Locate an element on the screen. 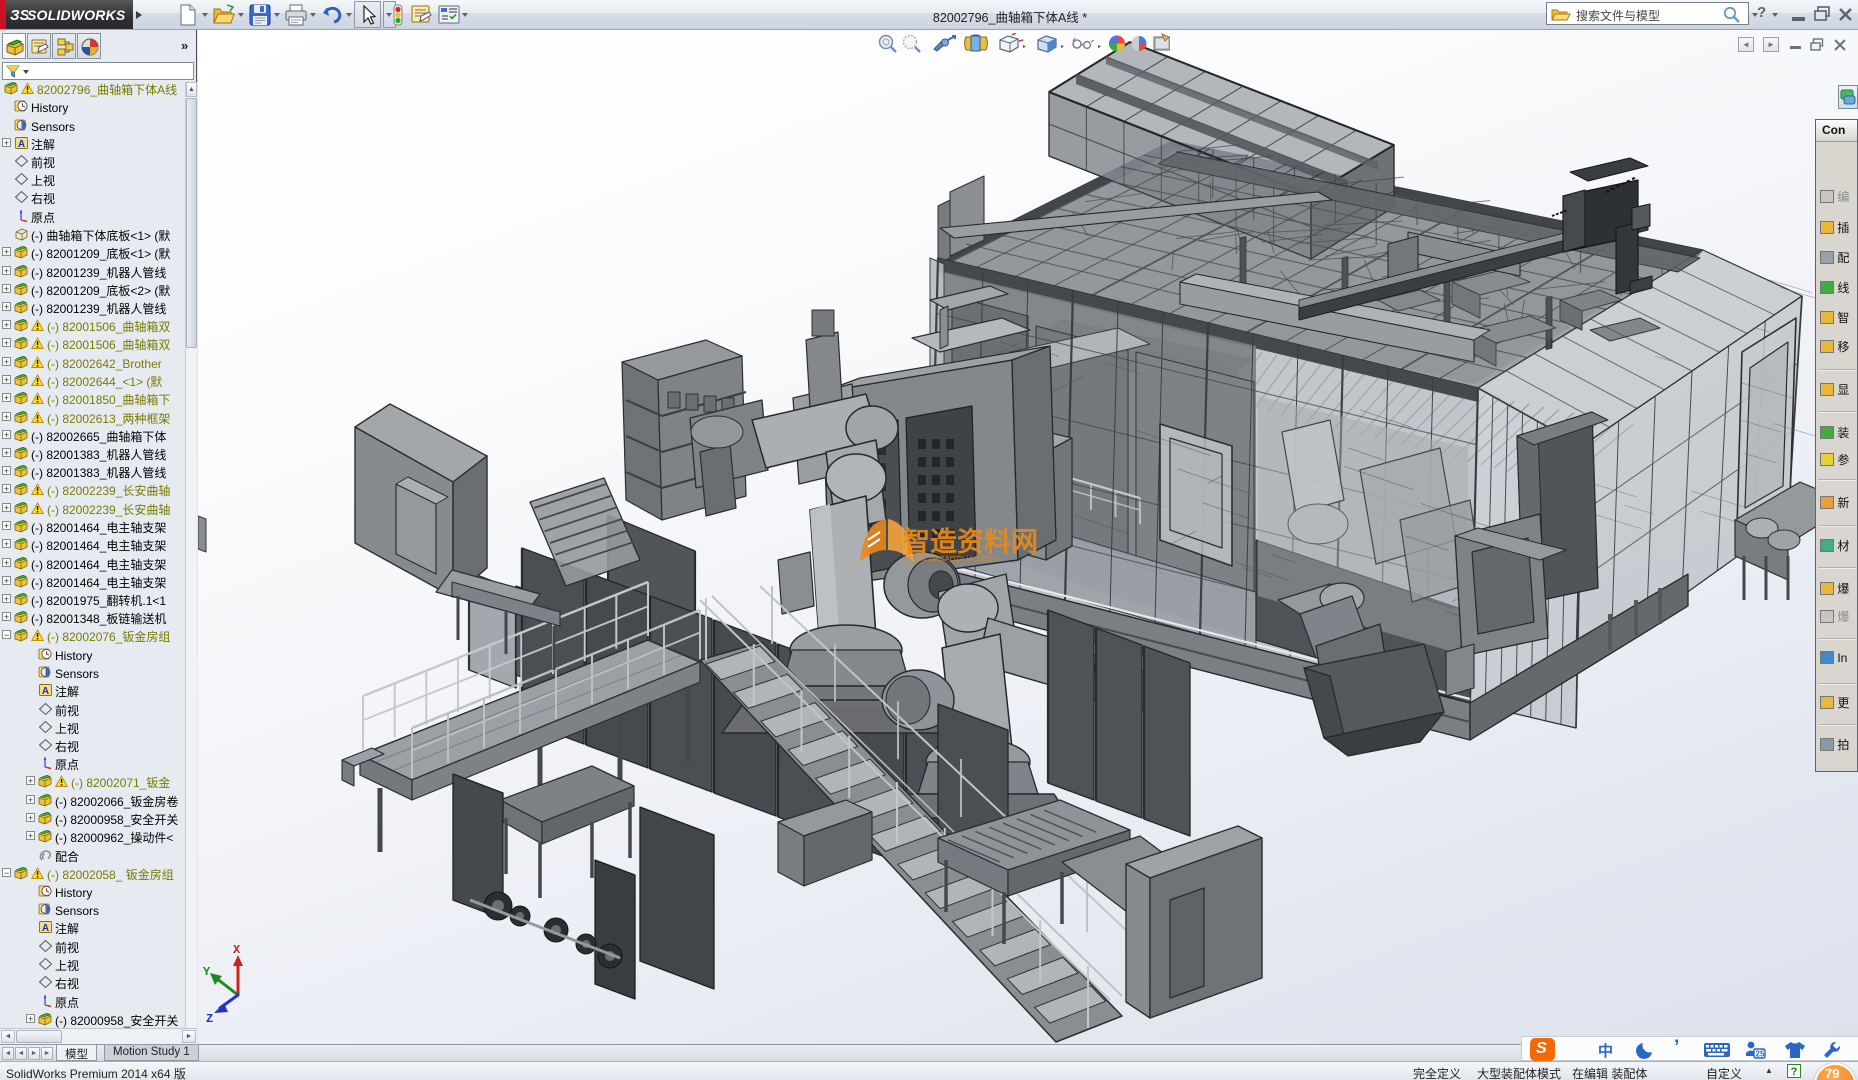 This screenshot has height=1080, width=1858. svg-text: X is located at coordinates (237, 950).